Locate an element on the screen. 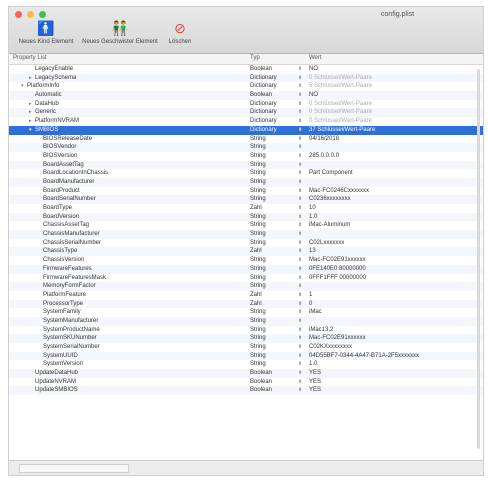  row-value: C0236xxxxxxxx is located at coordinates (330, 199).